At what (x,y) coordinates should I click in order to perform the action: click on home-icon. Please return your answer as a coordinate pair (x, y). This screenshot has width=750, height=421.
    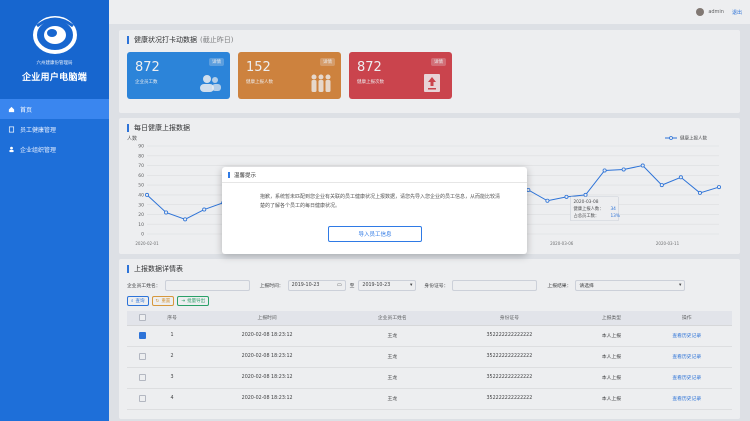
    Looking at the image, I should click on (11, 109).